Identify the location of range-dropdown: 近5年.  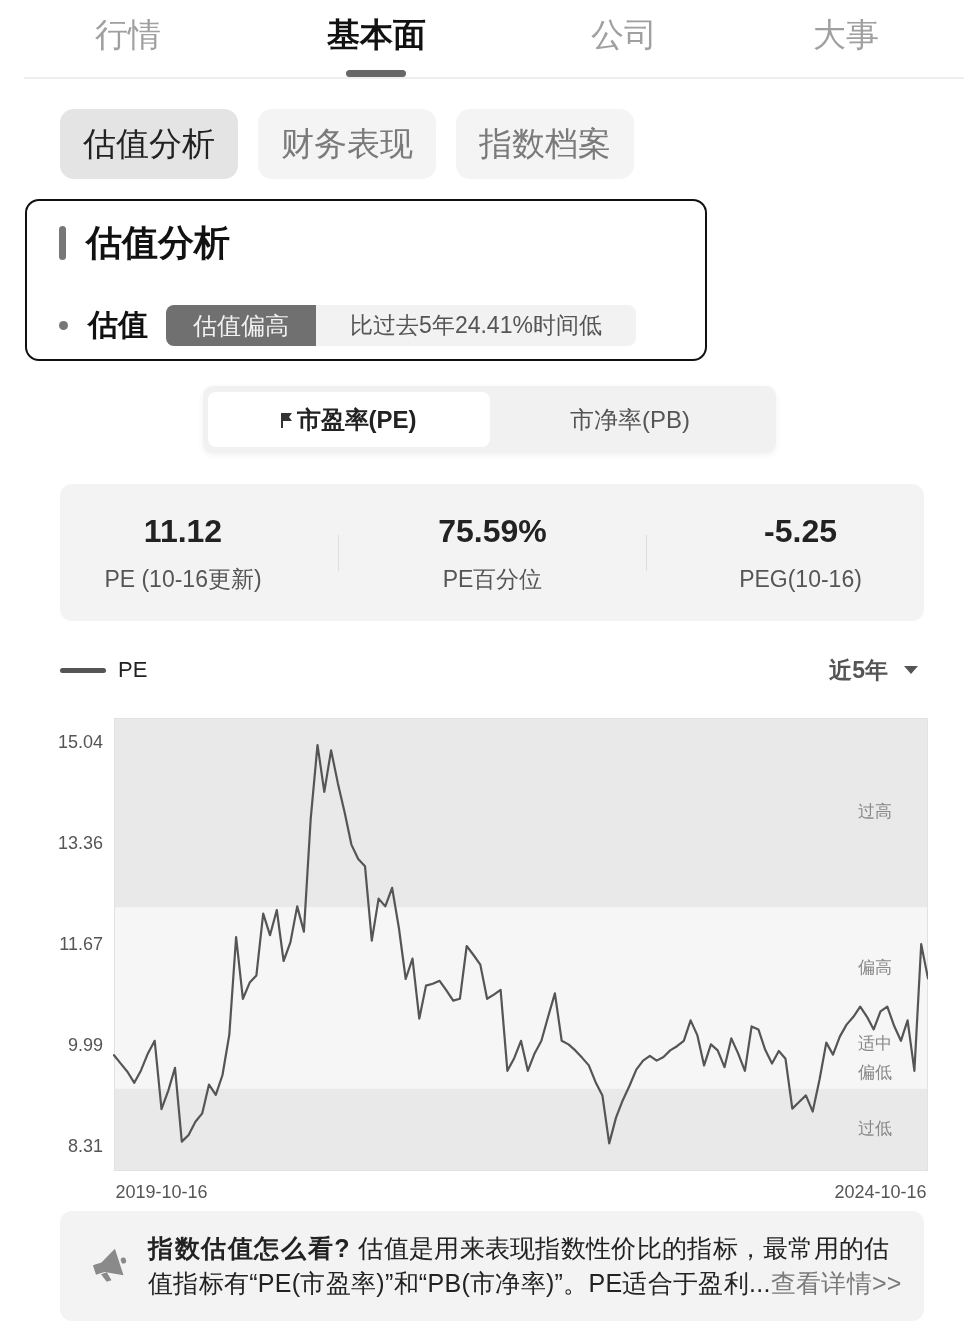
(873, 670).